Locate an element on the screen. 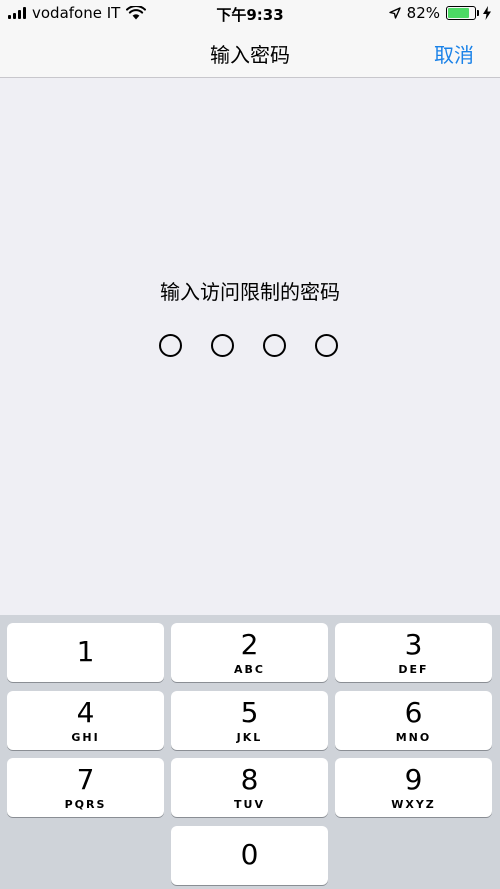 The width and height of the screenshot is (500, 889). key-8: 8 TUV is located at coordinates (249, 787).